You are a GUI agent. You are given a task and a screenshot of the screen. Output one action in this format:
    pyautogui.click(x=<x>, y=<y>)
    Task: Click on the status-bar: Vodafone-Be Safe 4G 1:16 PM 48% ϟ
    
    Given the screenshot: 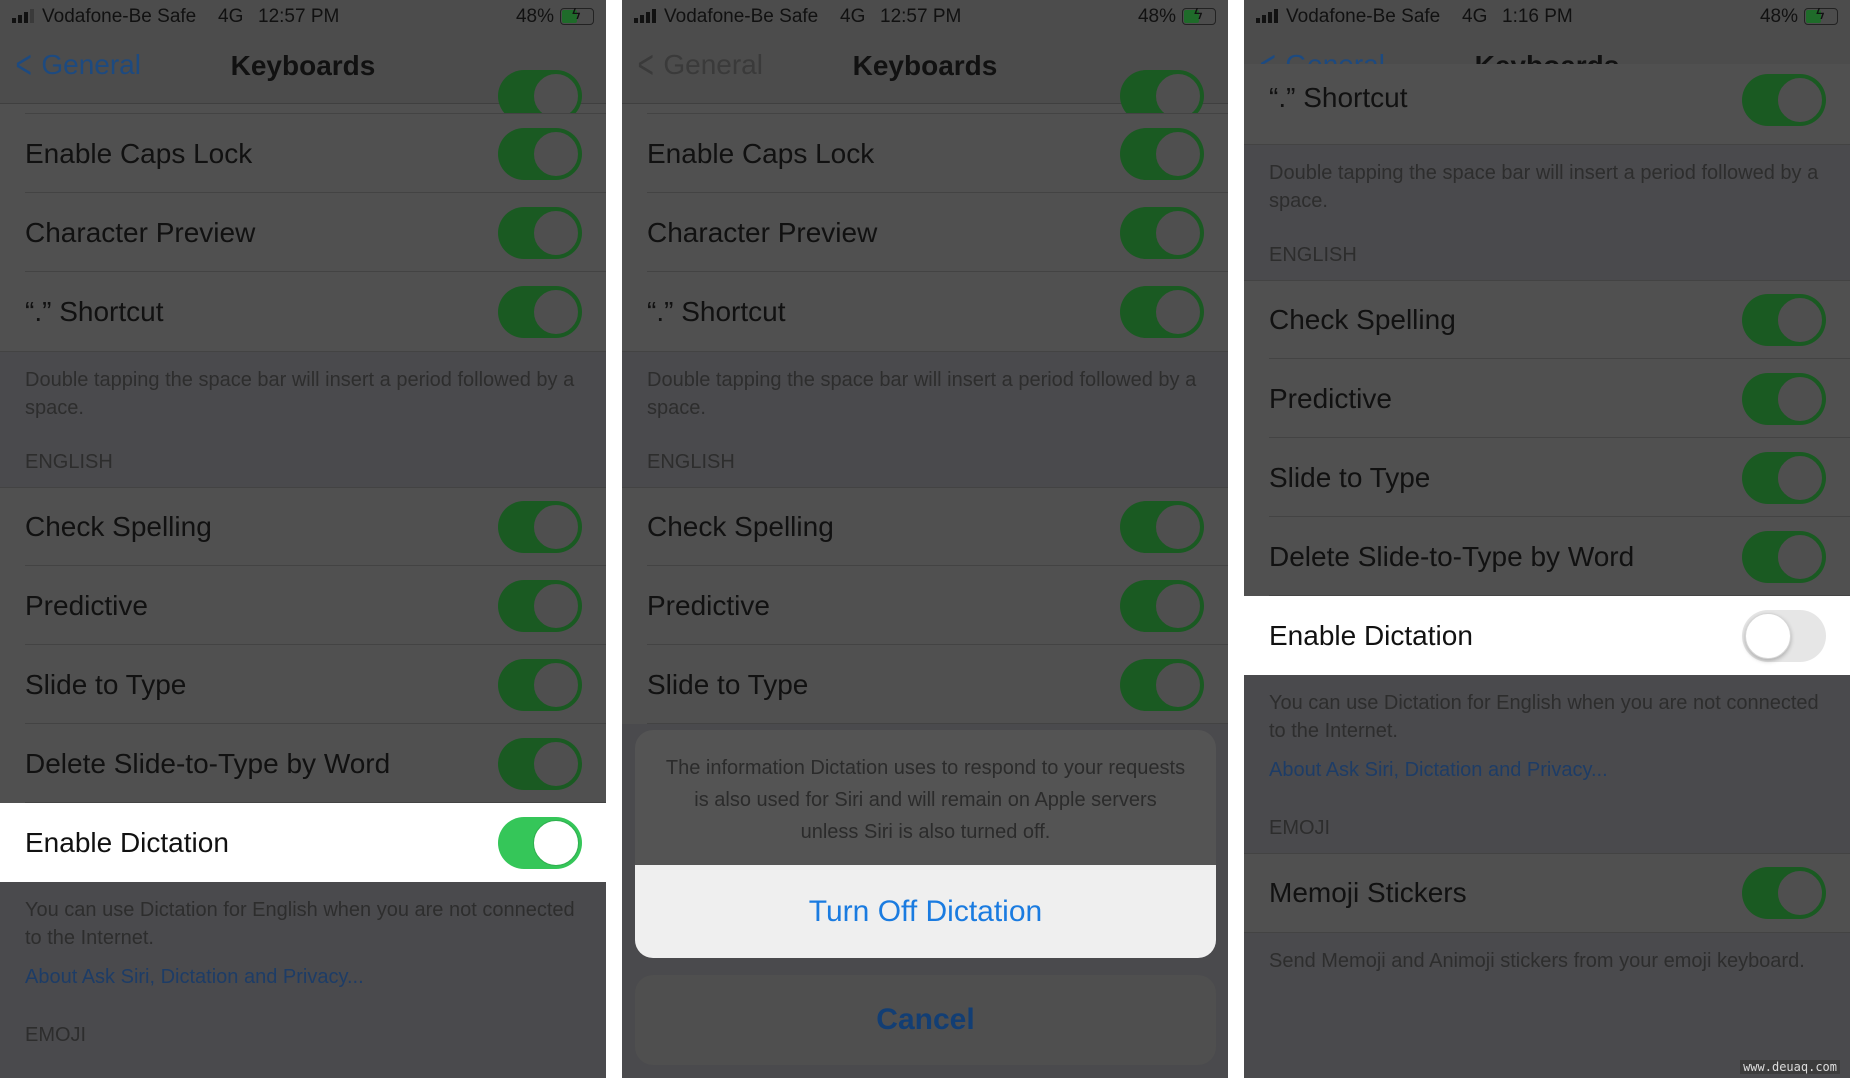 What is the action you would take?
    pyautogui.click(x=1547, y=17)
    